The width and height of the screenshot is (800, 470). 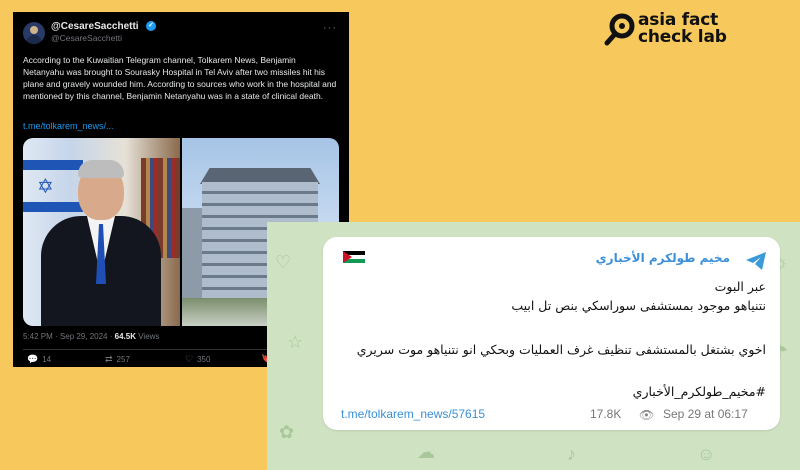 What do you see at coordinates (34, 33) in the screenshot?
I see `avatar` at bounding box center [34, 33].